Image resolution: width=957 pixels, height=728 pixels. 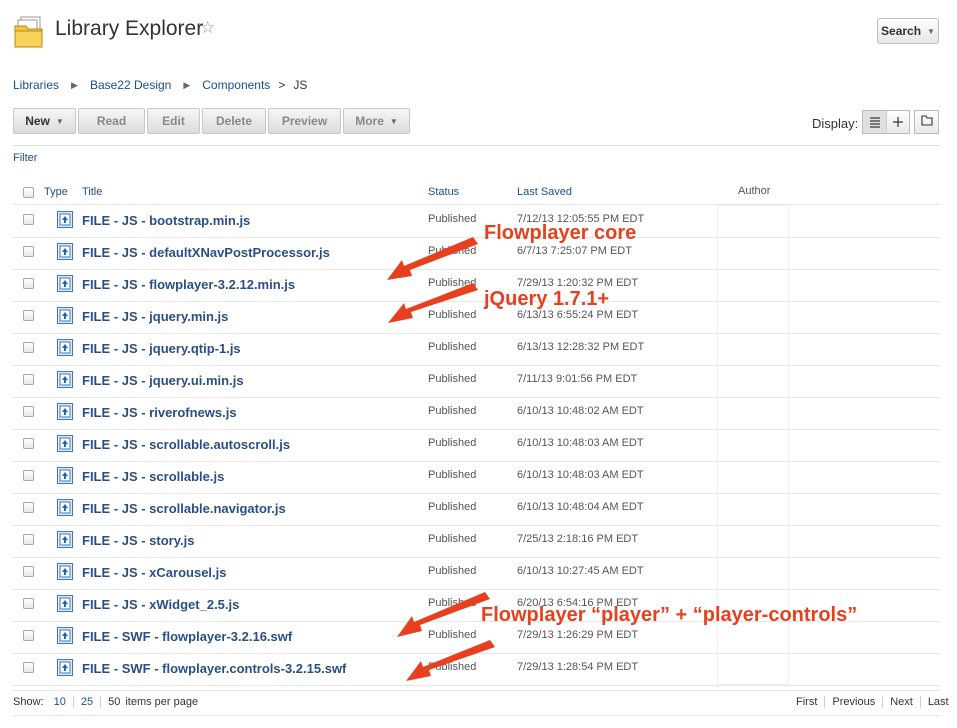 I want to click on page-size-selector: Show: 10 25 50 items per page, so click(x=105, y=702).